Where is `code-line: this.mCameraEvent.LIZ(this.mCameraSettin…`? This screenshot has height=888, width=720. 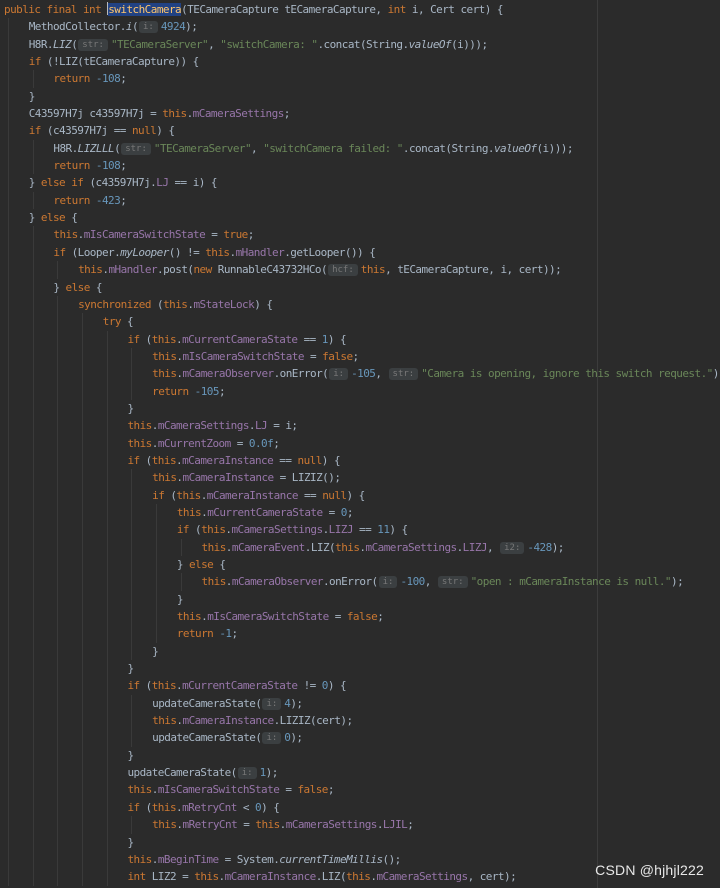 code-line: this.mCameraEvent.LIZ(this.mCameraSettin… is located at coordinates (360, 547).